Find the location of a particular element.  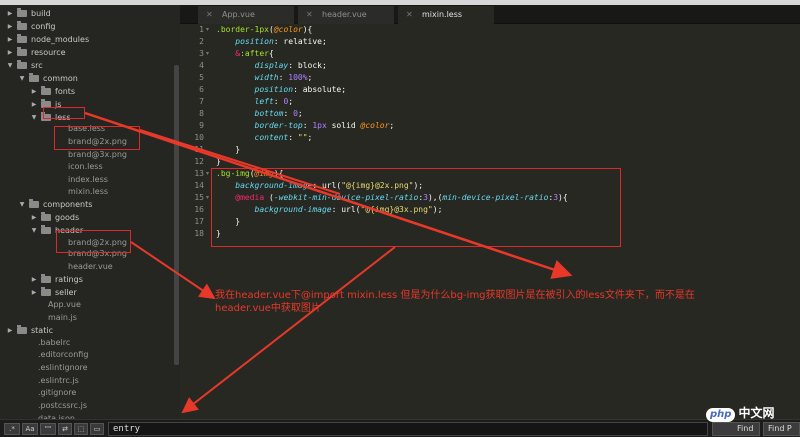

arrow-images-to-mixin is located at coordinates (240, 162).